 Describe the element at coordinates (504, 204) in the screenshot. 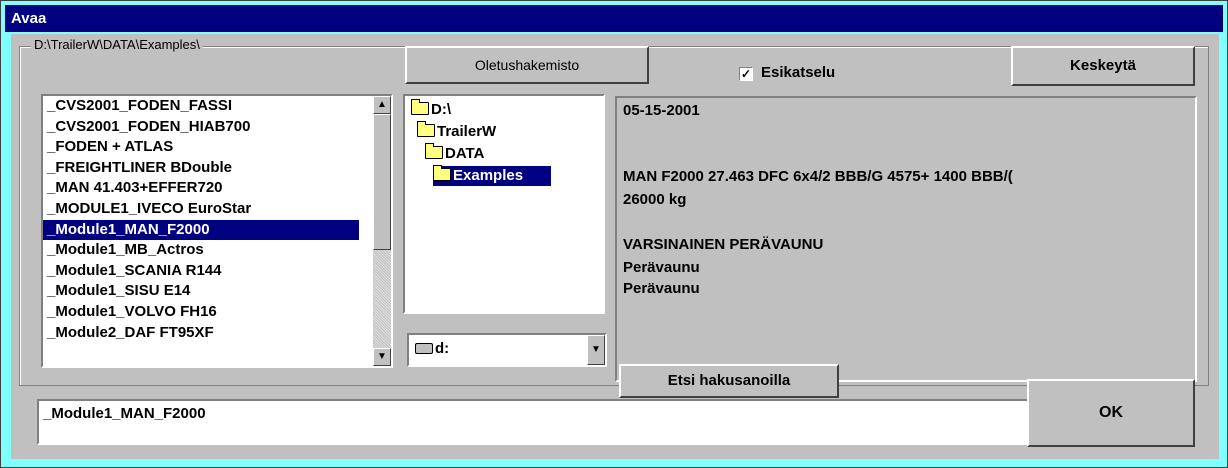

I see `directory-listbox: D:\ TrailerW DATA Examples` at that location.